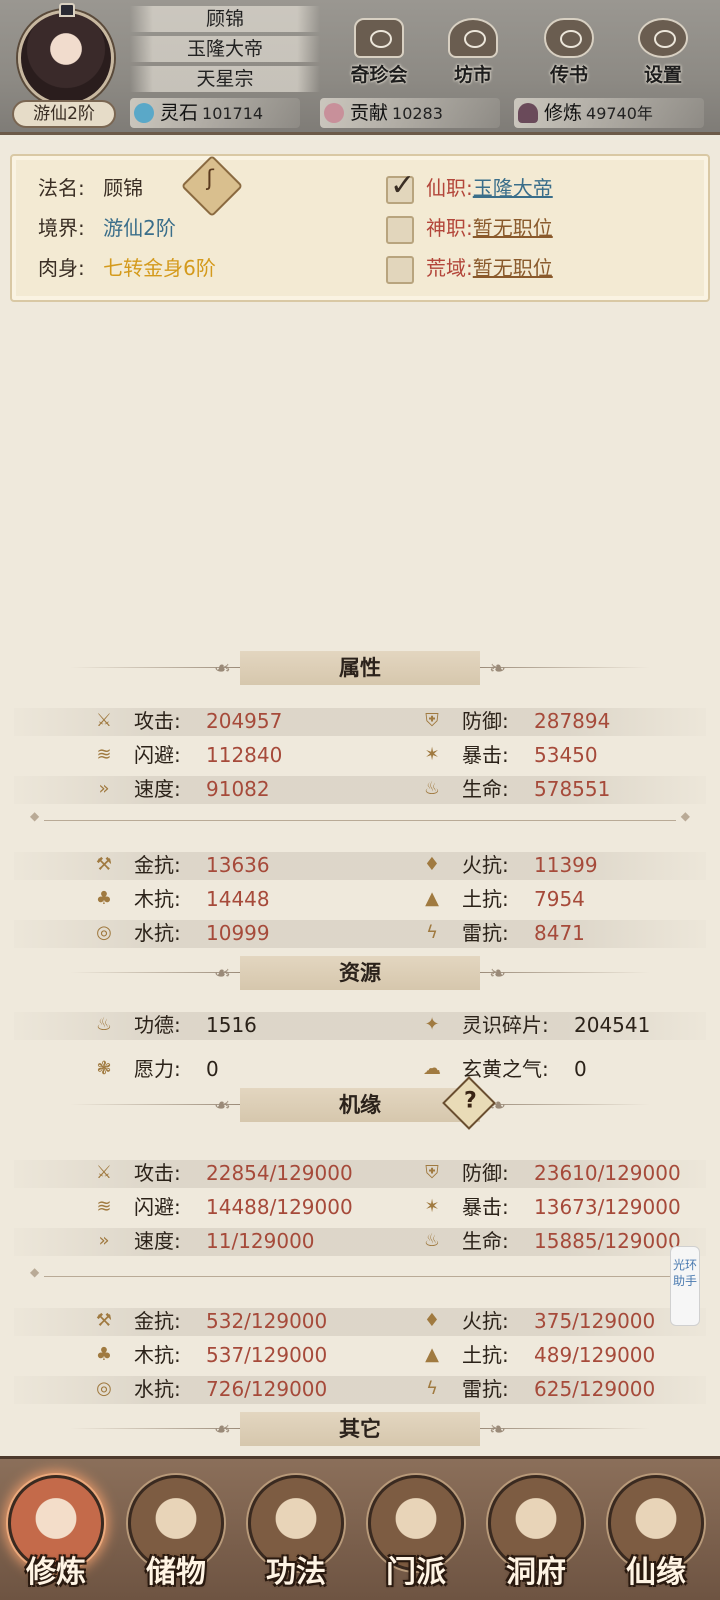  I want to click on player-name: 顾锦, so click(225, 19).